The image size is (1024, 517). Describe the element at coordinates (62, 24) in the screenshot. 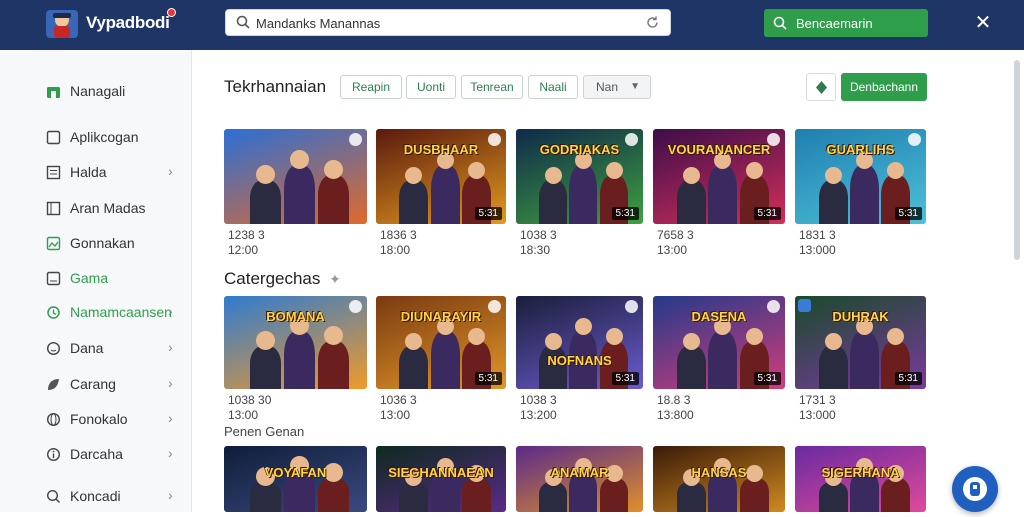

I see `logo-icon` at that location.